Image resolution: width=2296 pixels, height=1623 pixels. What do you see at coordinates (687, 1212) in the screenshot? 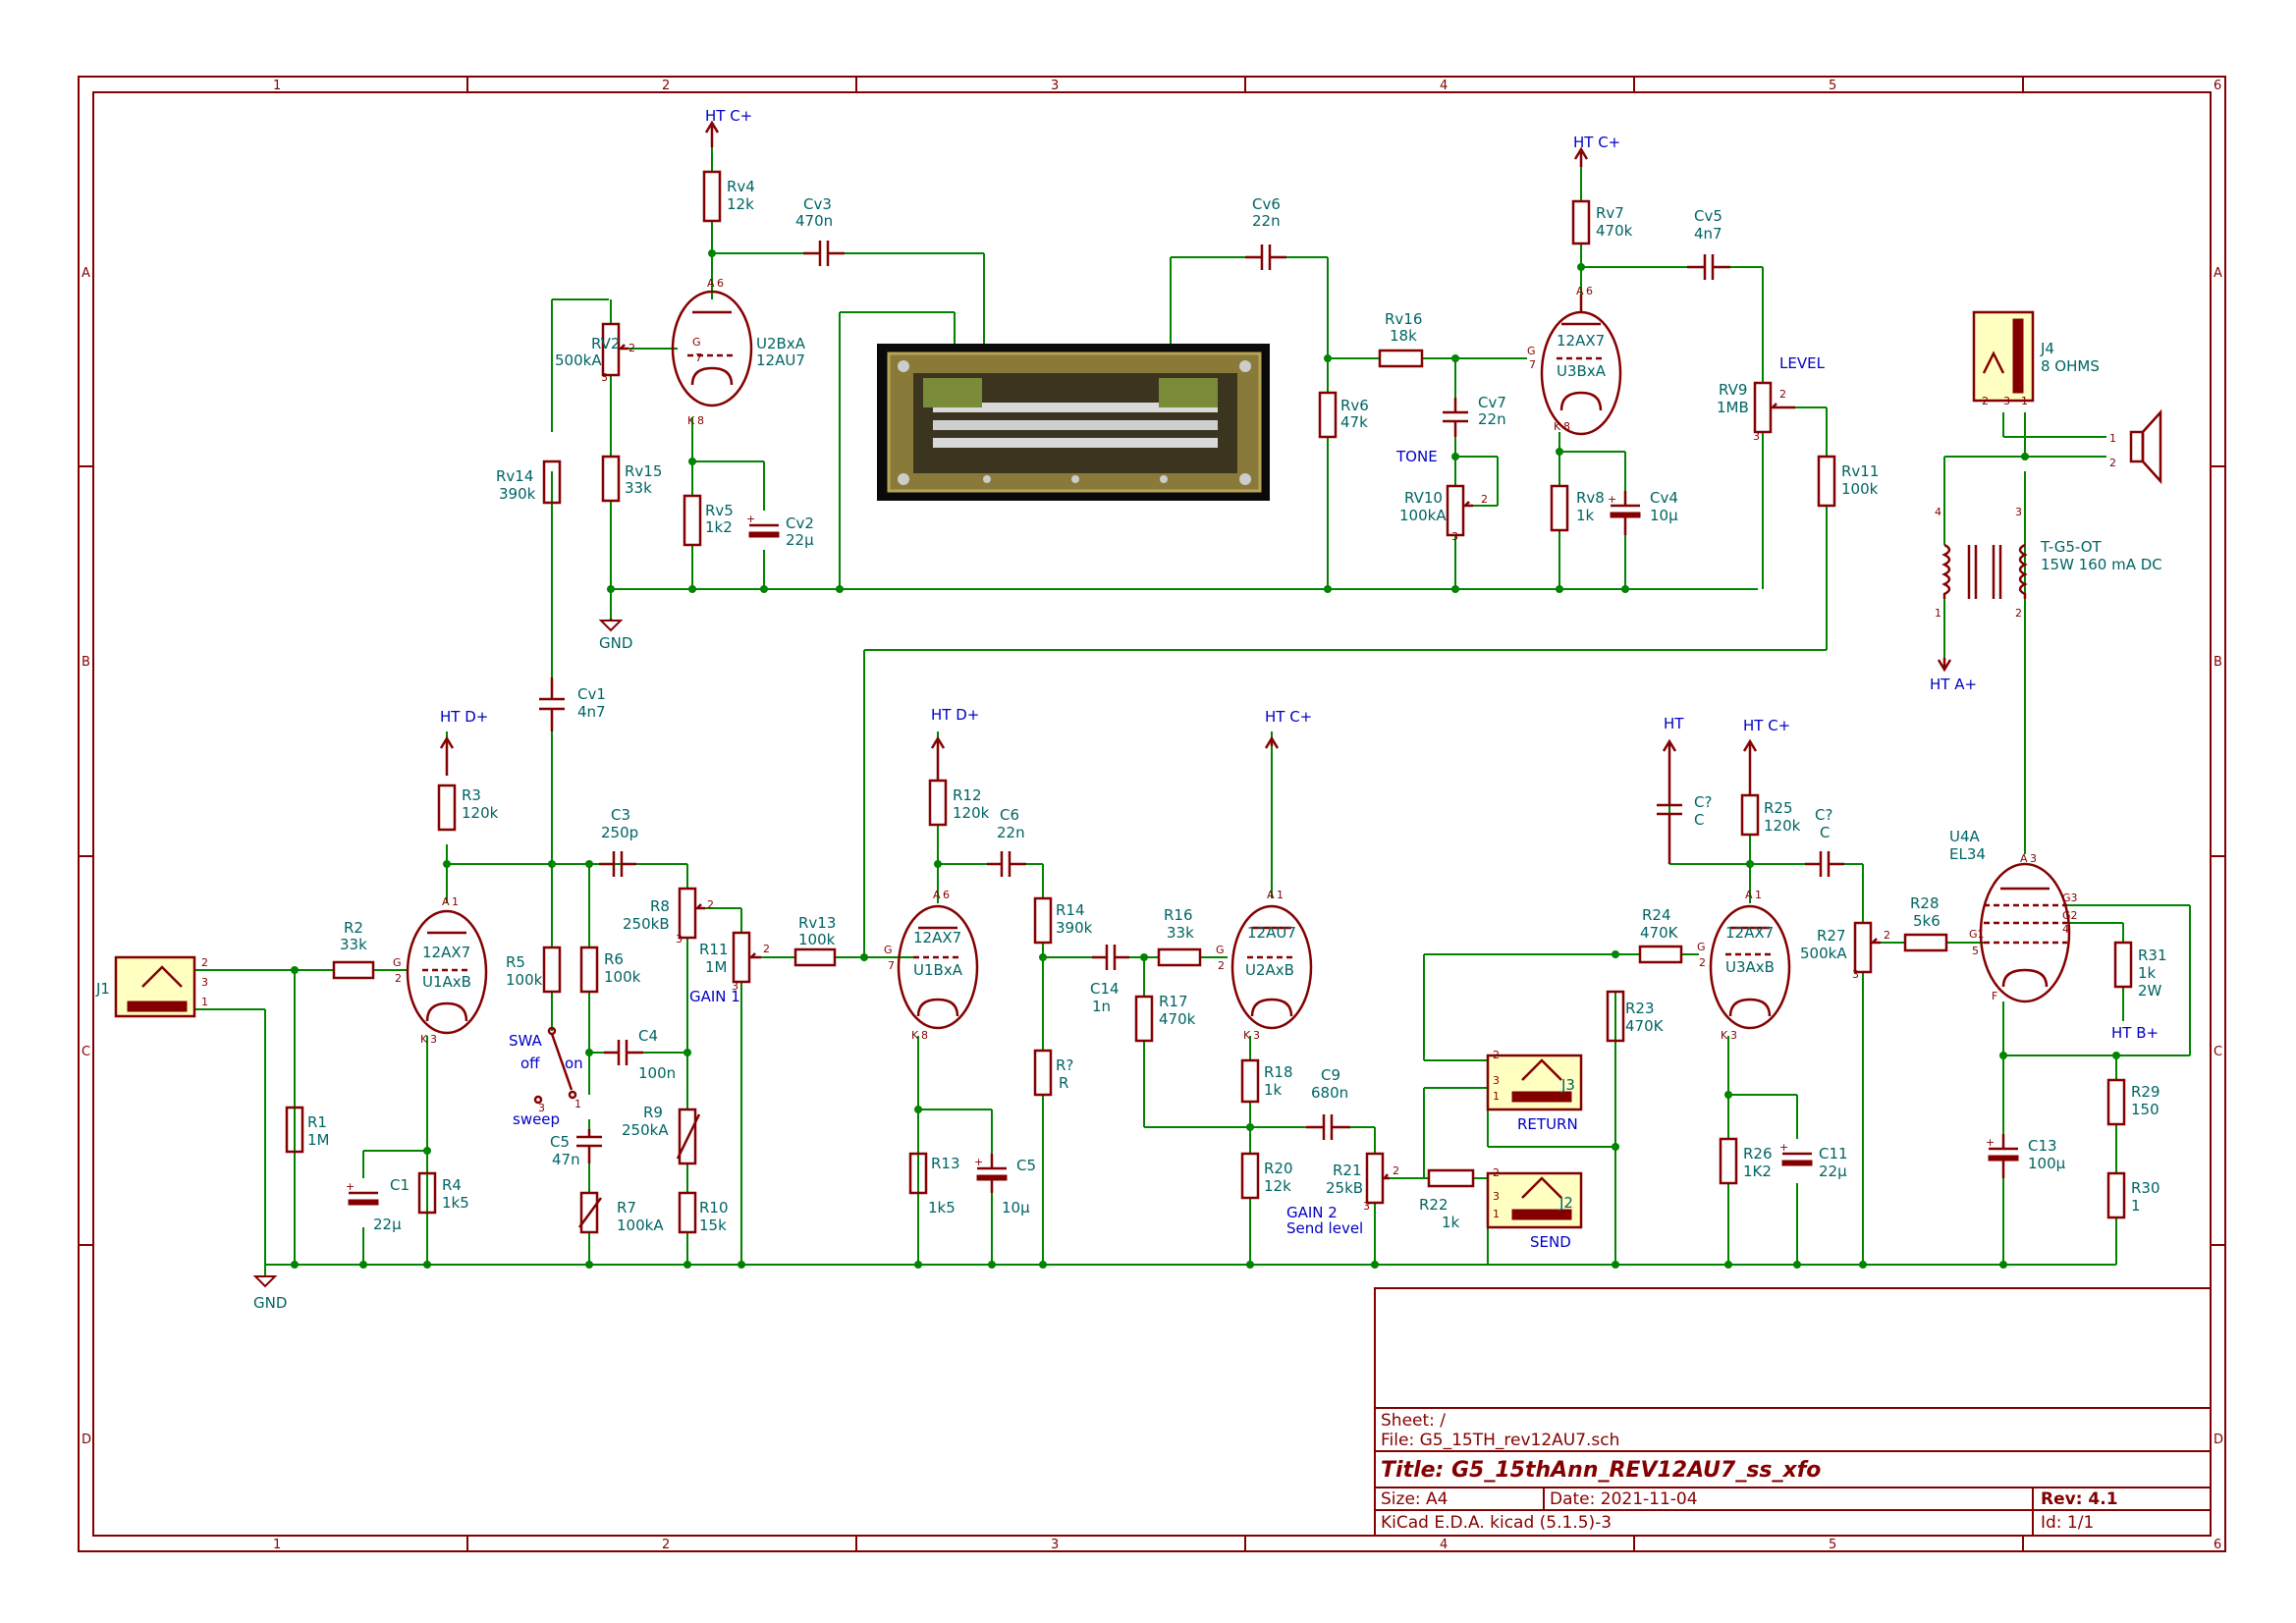
I see `resistor-r10` at bounding box center [687, 1212].